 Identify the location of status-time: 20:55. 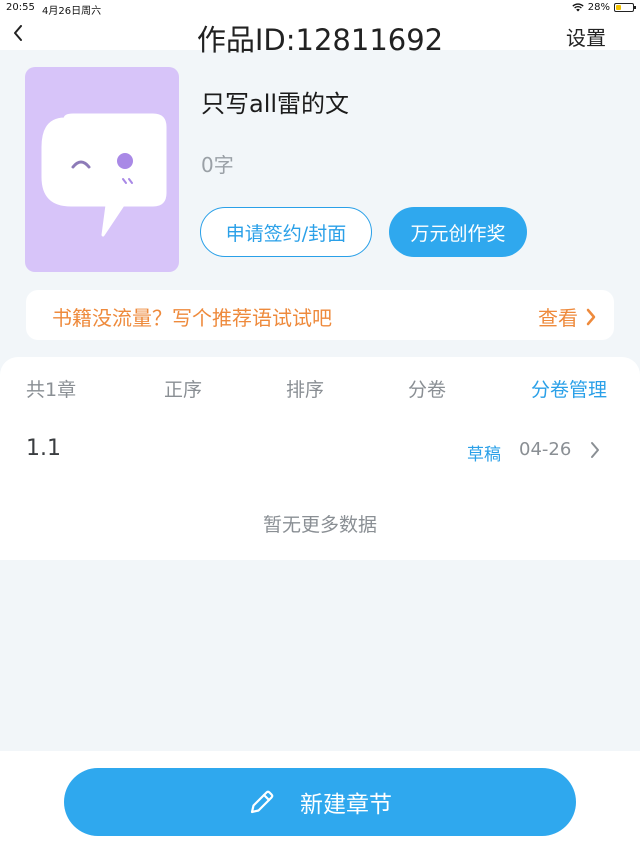
(20, 7).